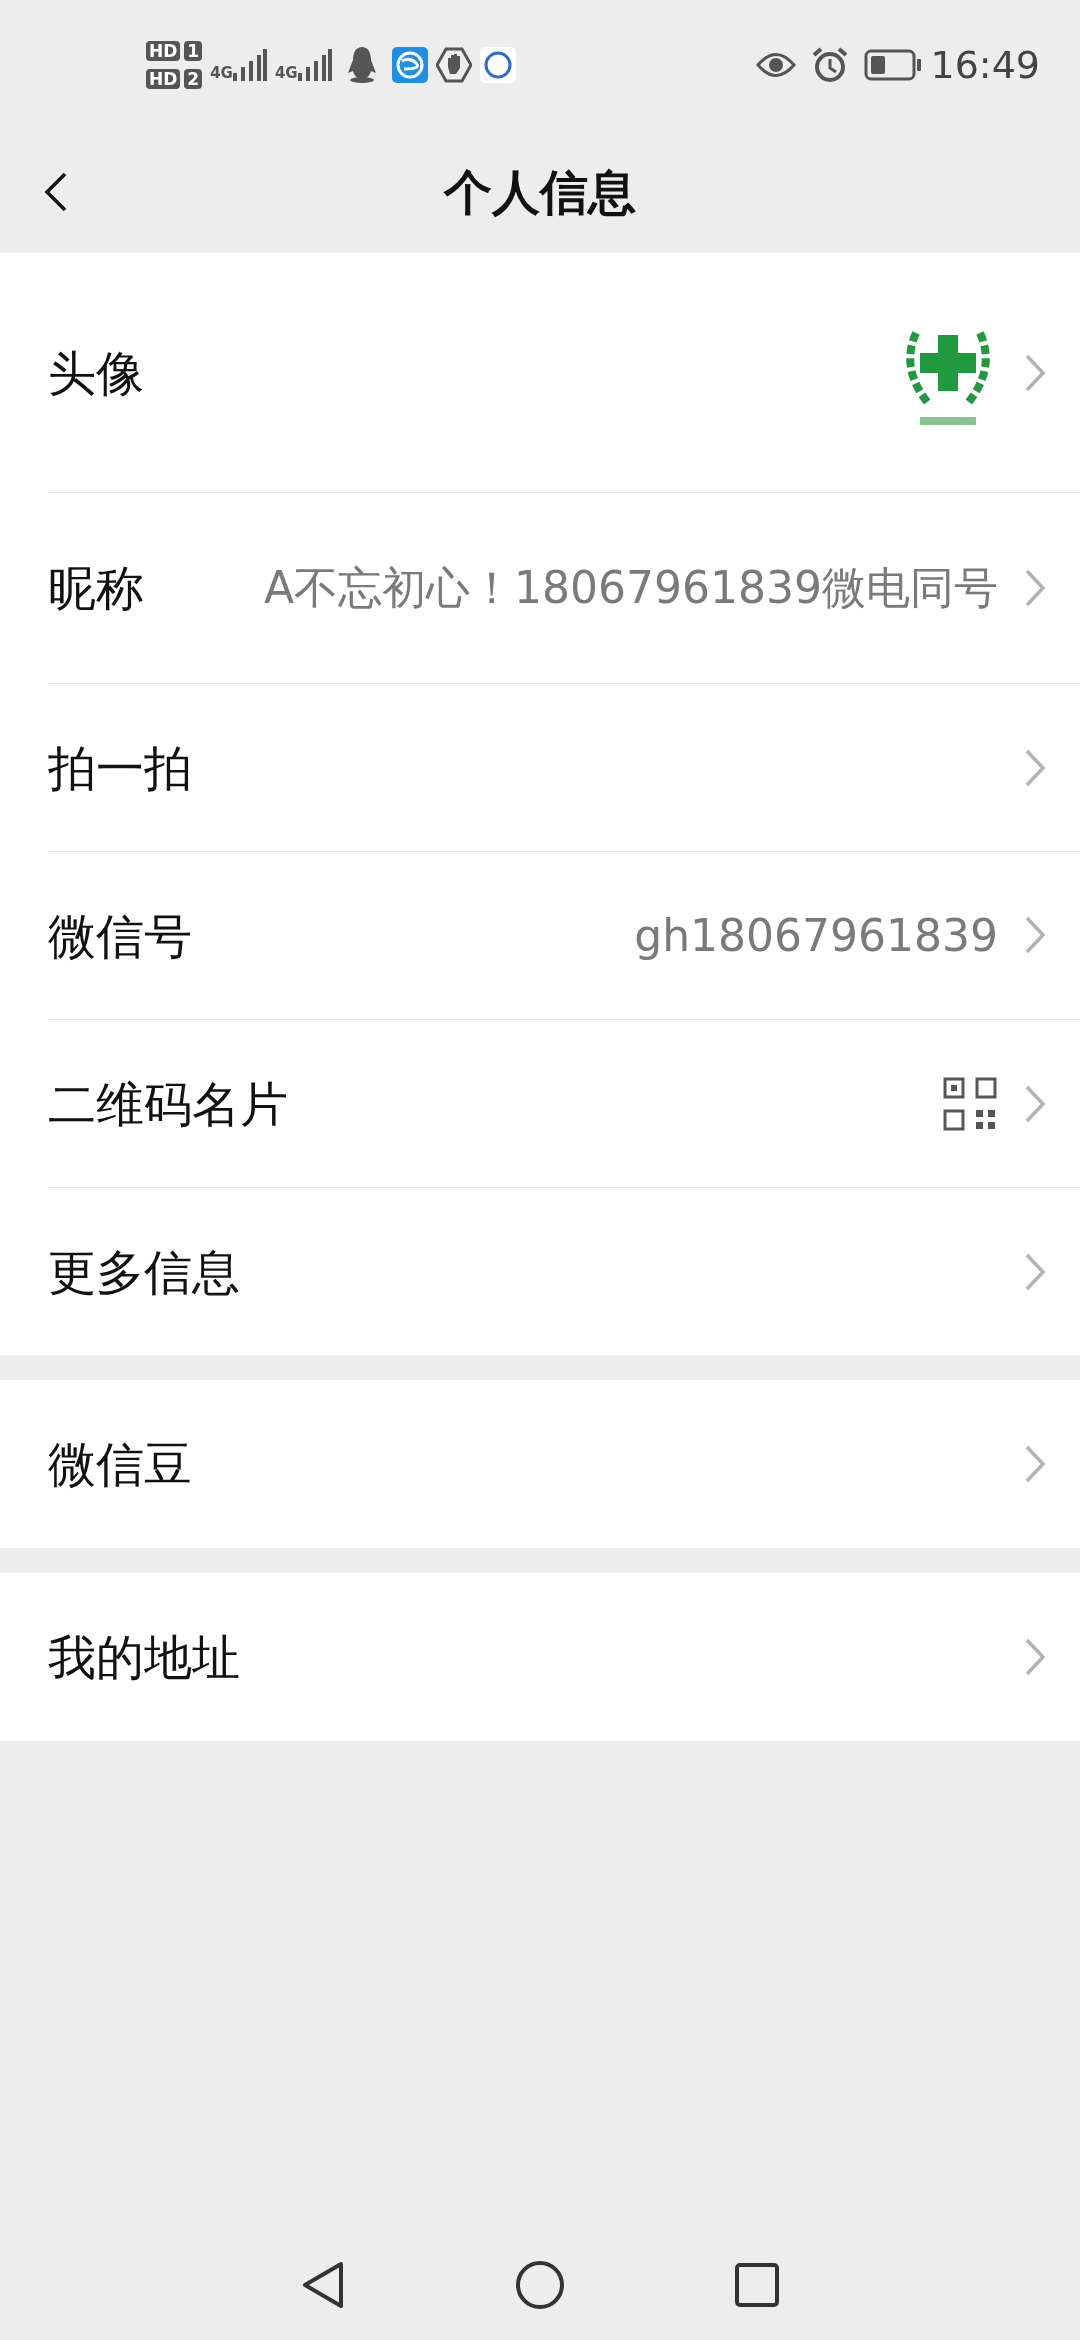 This screenshot has width=1080, height=2340. Describe the element at coordinates (815, 935) in the screenshot. I see `row-value: gh18067961839` at that location.